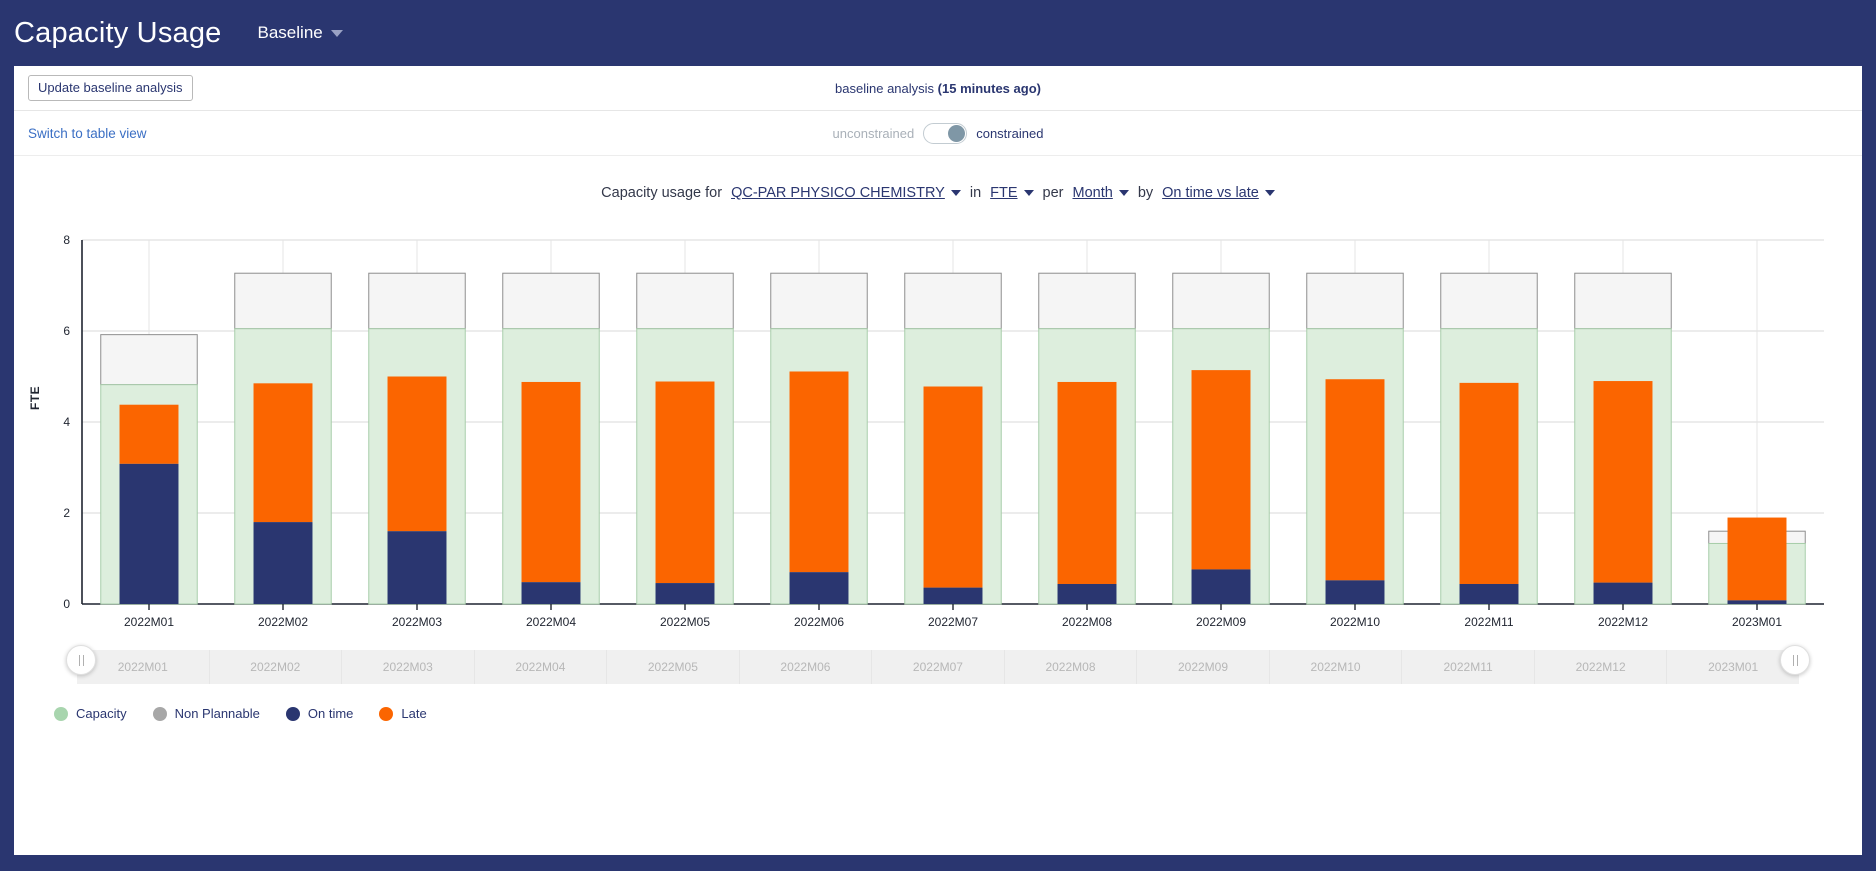 The height and width of the screenshot is (871, 1876). Describe the element at coordinates (1210, 193) in the screenshot. I see `grouping-filter-value: On time vs late` at that location.